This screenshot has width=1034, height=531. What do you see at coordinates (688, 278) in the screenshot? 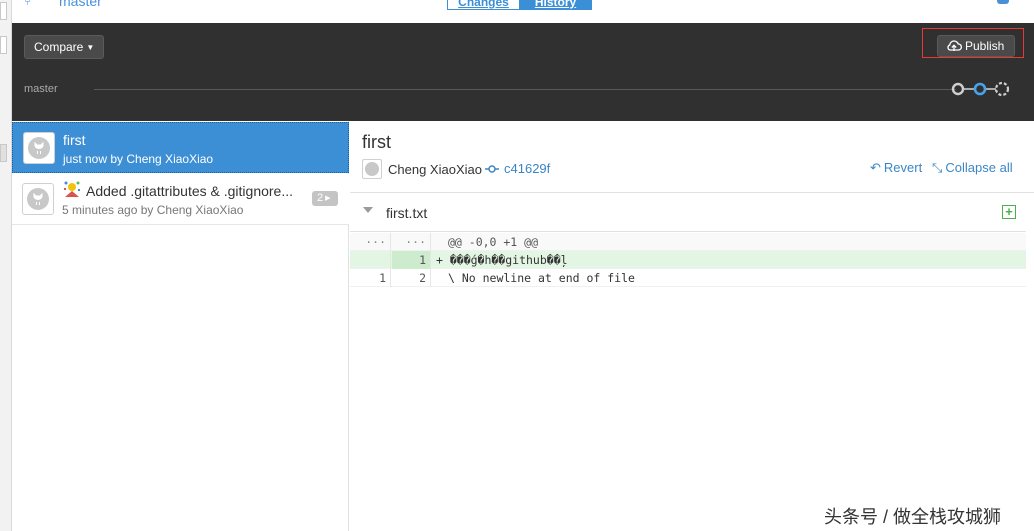
I see `diff-line-context: 1 2 \ No newline at end of file` at bounding box center [688, 278].